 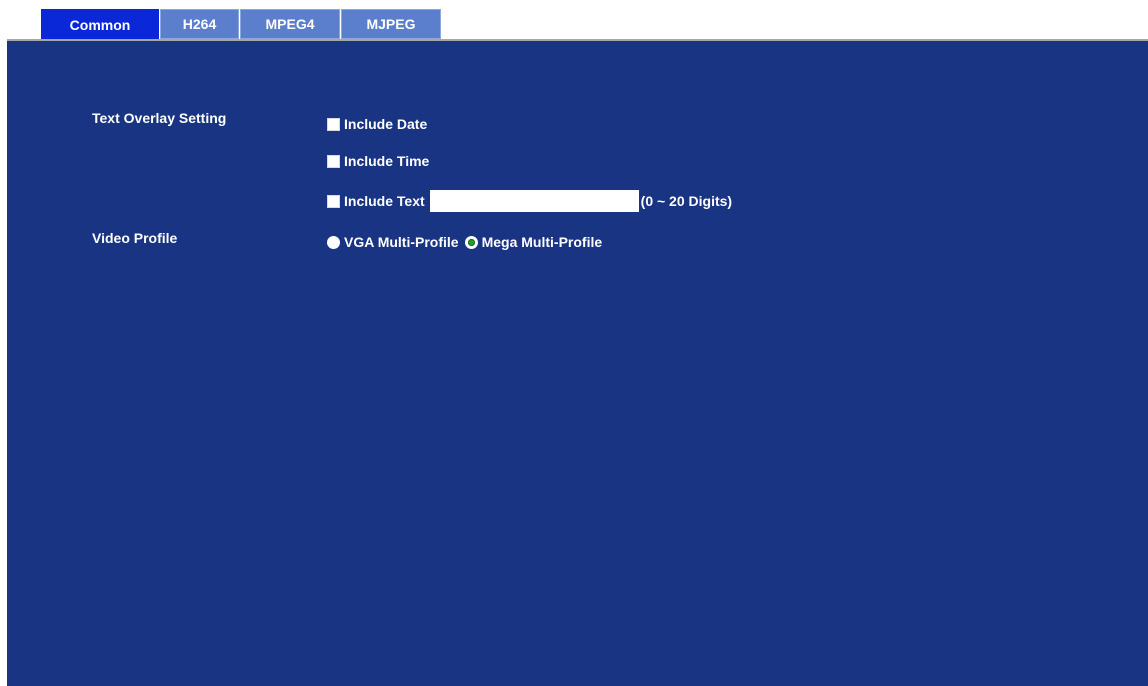 I want to click on video-profile-options: VGA Multi-Profile Mega Multi-Profile, so click(x=464, y=242).